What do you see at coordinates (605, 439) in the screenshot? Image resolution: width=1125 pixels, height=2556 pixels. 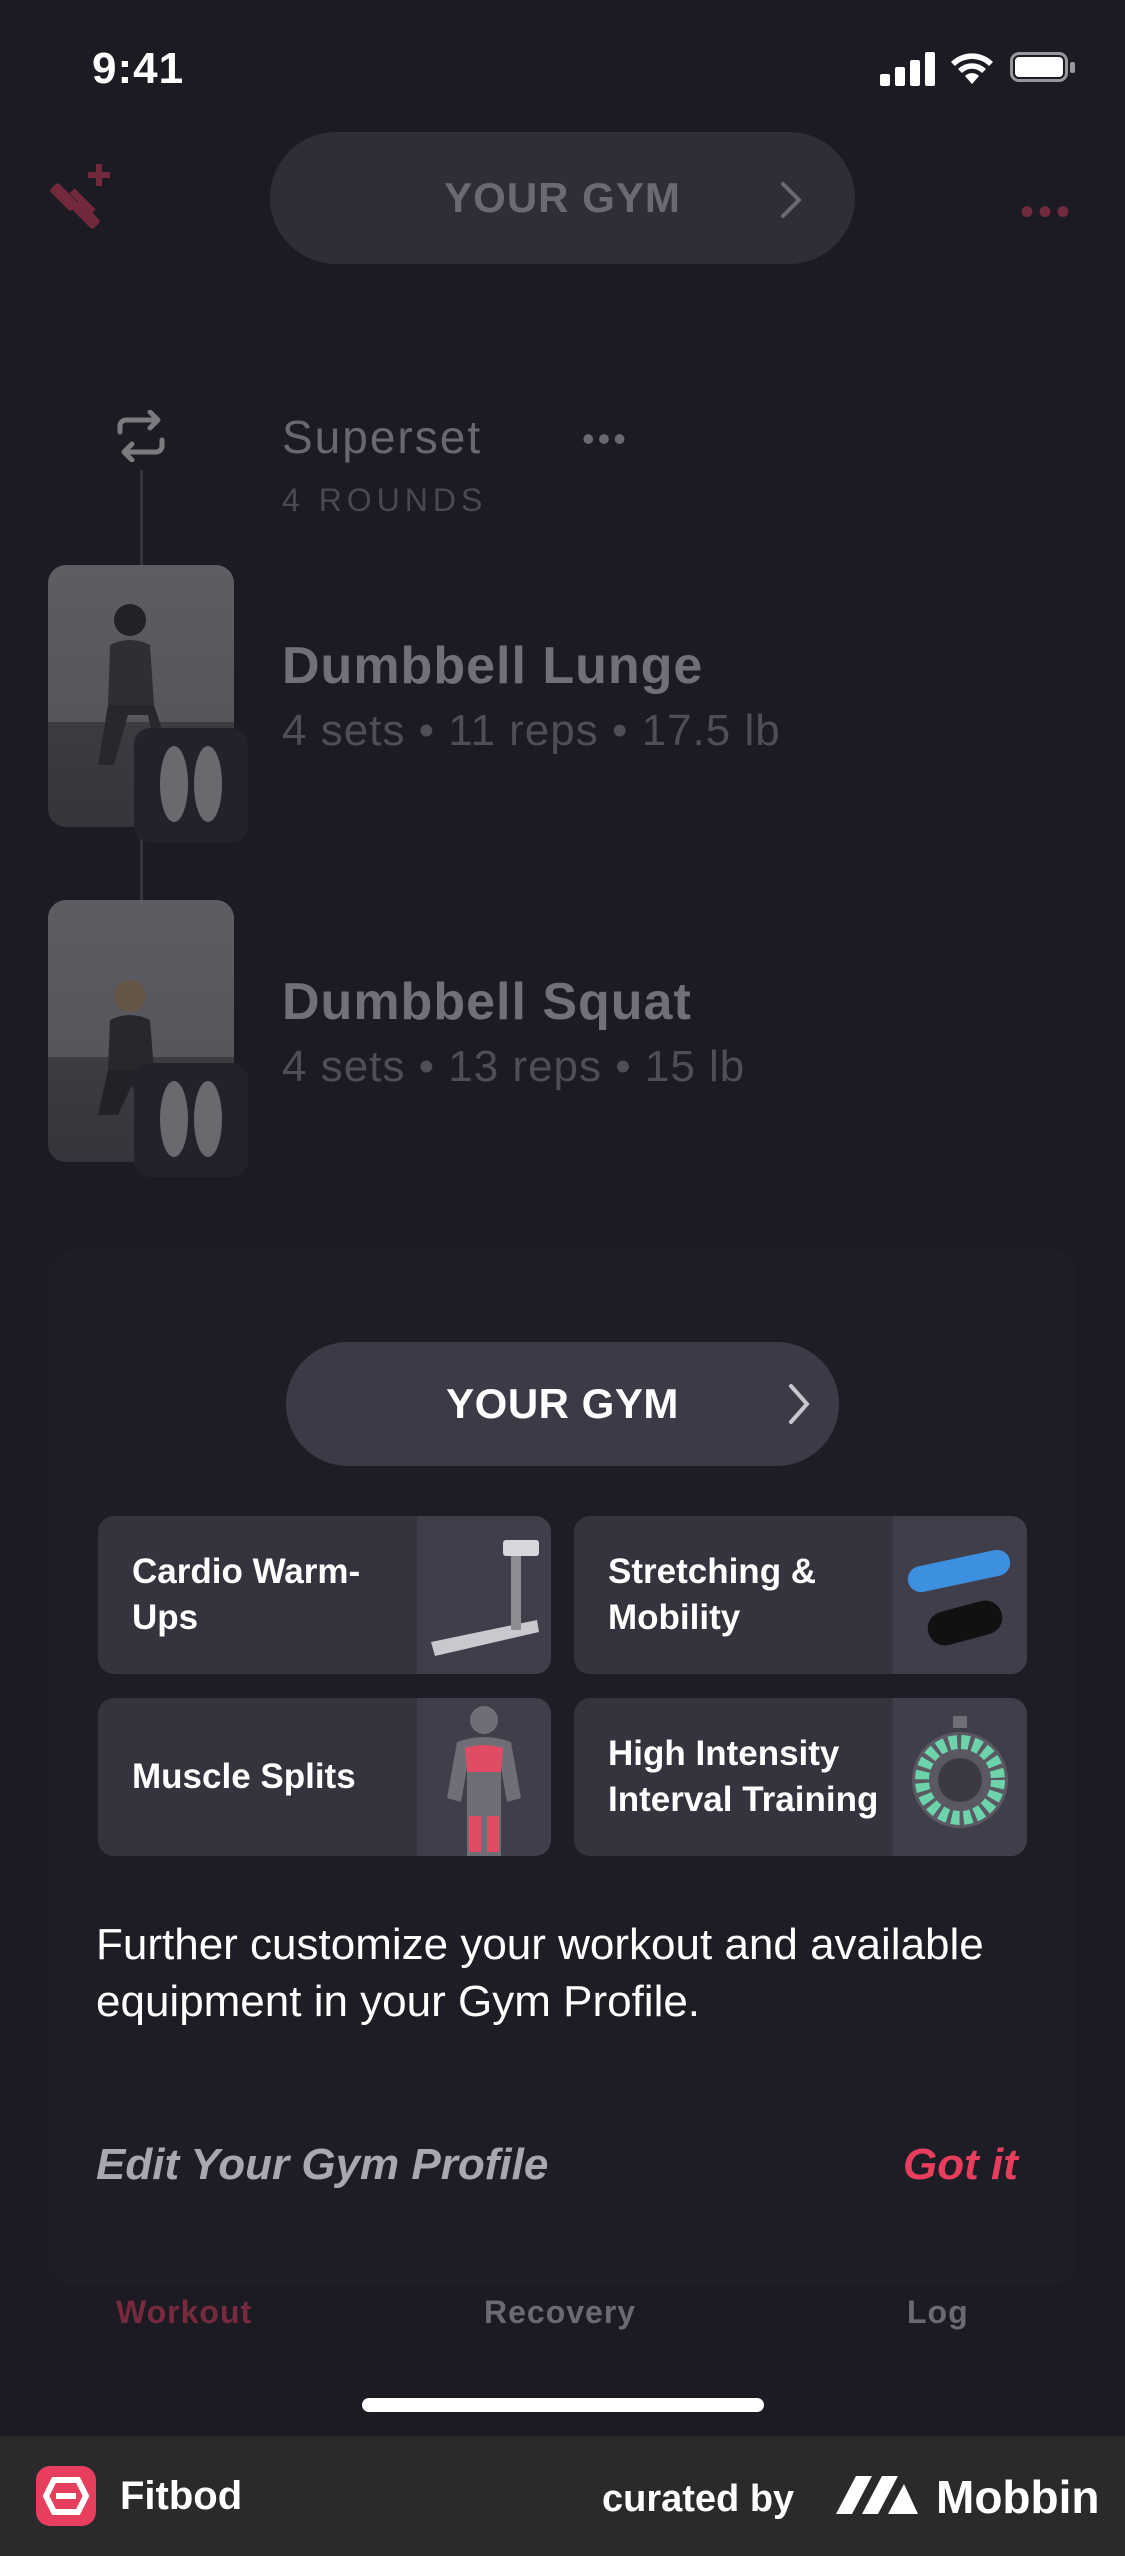 I see `superset-more-icon: •••` at bounding box center [605, 439].